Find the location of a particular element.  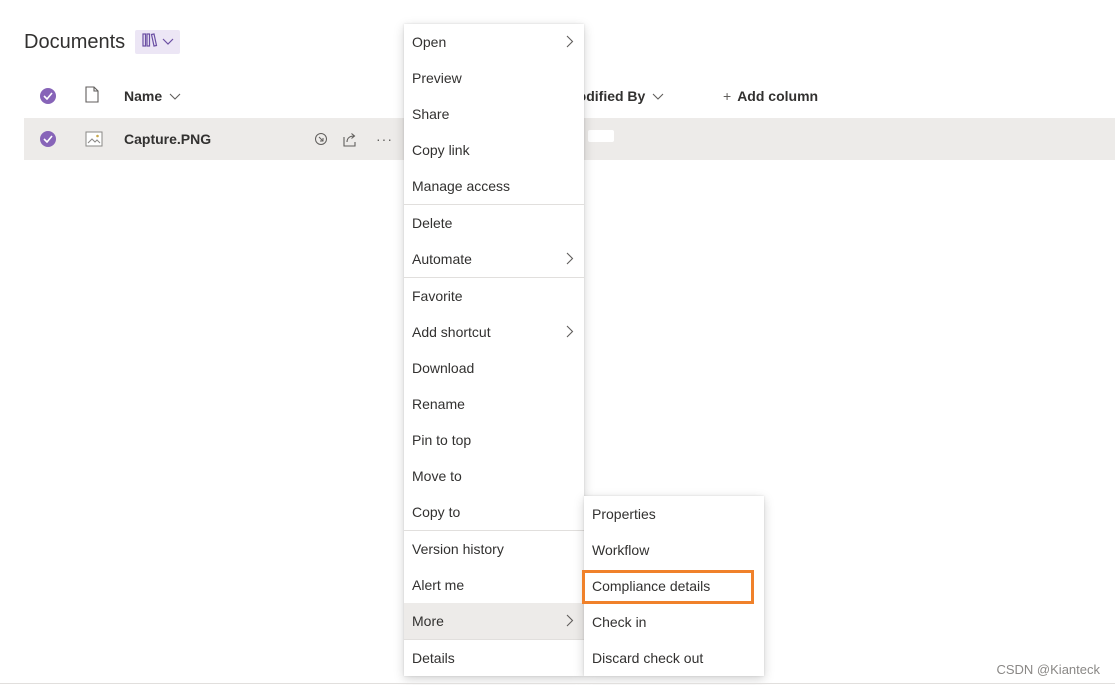

more-icon: ··· is located at coordinates (384, 139).